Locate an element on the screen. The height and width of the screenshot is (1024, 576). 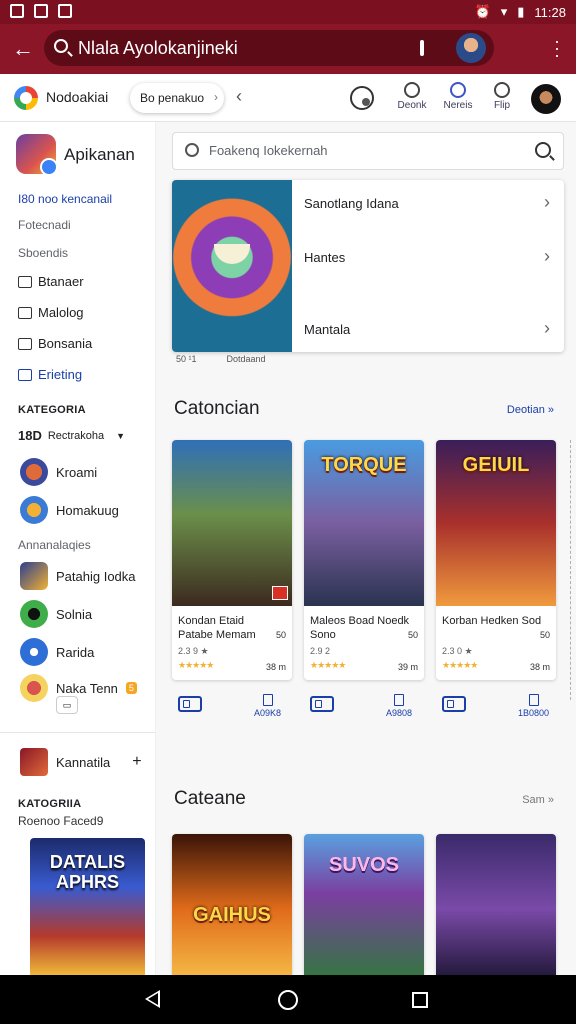
game-rating: 2.3 0 ★ is located at coordinates (457, 651).